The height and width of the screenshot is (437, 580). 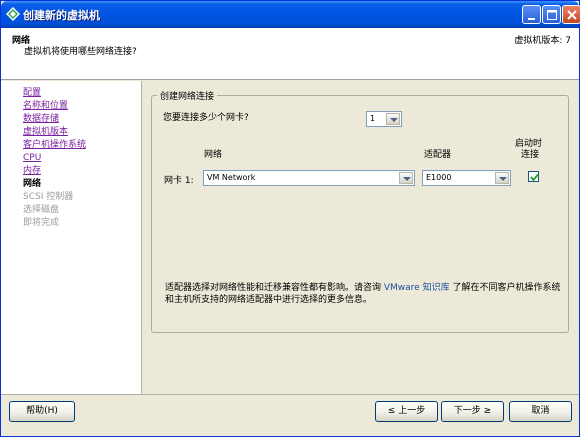 What do you see at coordinates (290, 54) in the screenshot?
I see `wizard-header: 网络 虚拟机将使用哪些网络连接? 虚拟机版本: 7` at bounding box center [290, 54].